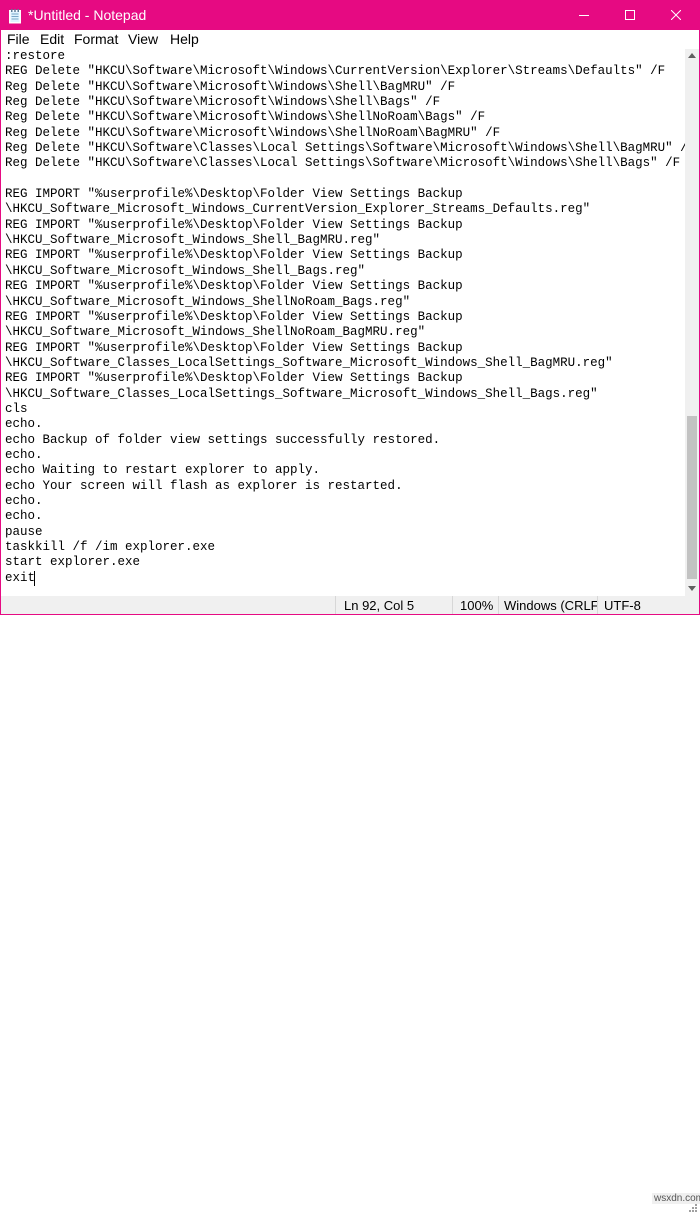  I want to click on minimize-icon, so click(584, 15).